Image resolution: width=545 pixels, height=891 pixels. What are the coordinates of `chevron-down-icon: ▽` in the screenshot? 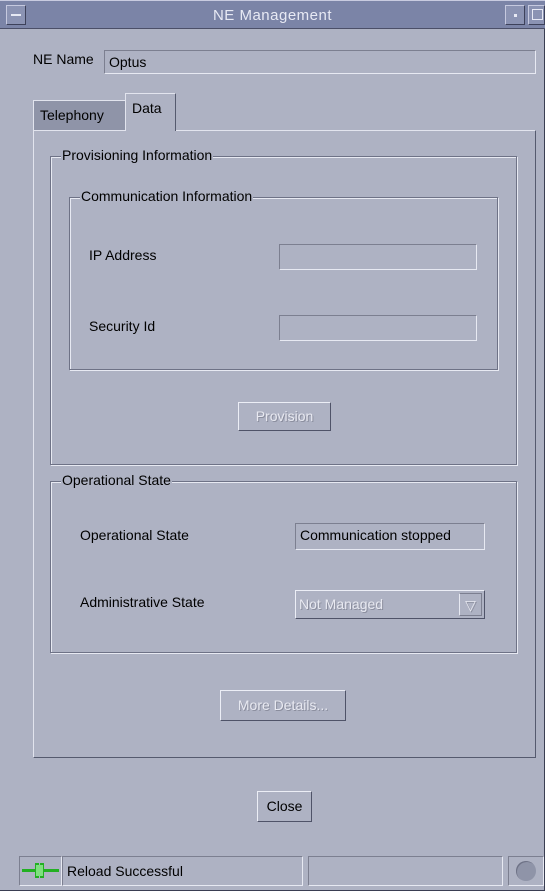 It's located at (470, 604).